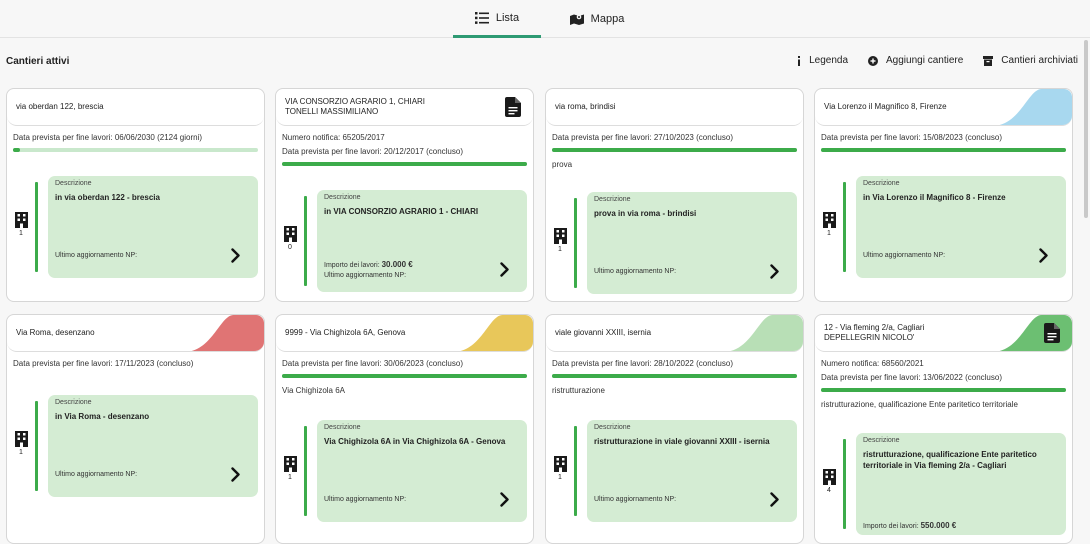 The width and height of the screenshot is (1090, 544). I want to click on legend-button: Legenda, so click(822, 60).